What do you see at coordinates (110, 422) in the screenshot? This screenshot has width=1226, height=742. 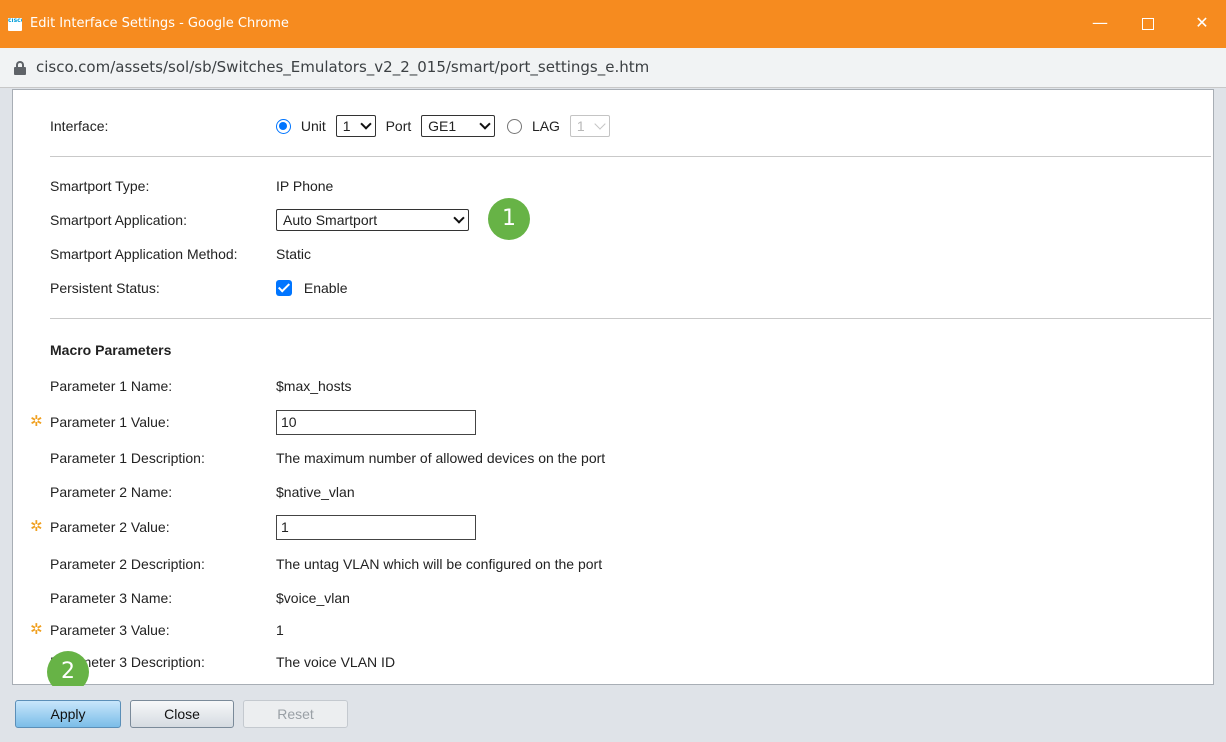 I see `param1-value-label: Parameter 1 Value:` at bounding box center [110, 422].